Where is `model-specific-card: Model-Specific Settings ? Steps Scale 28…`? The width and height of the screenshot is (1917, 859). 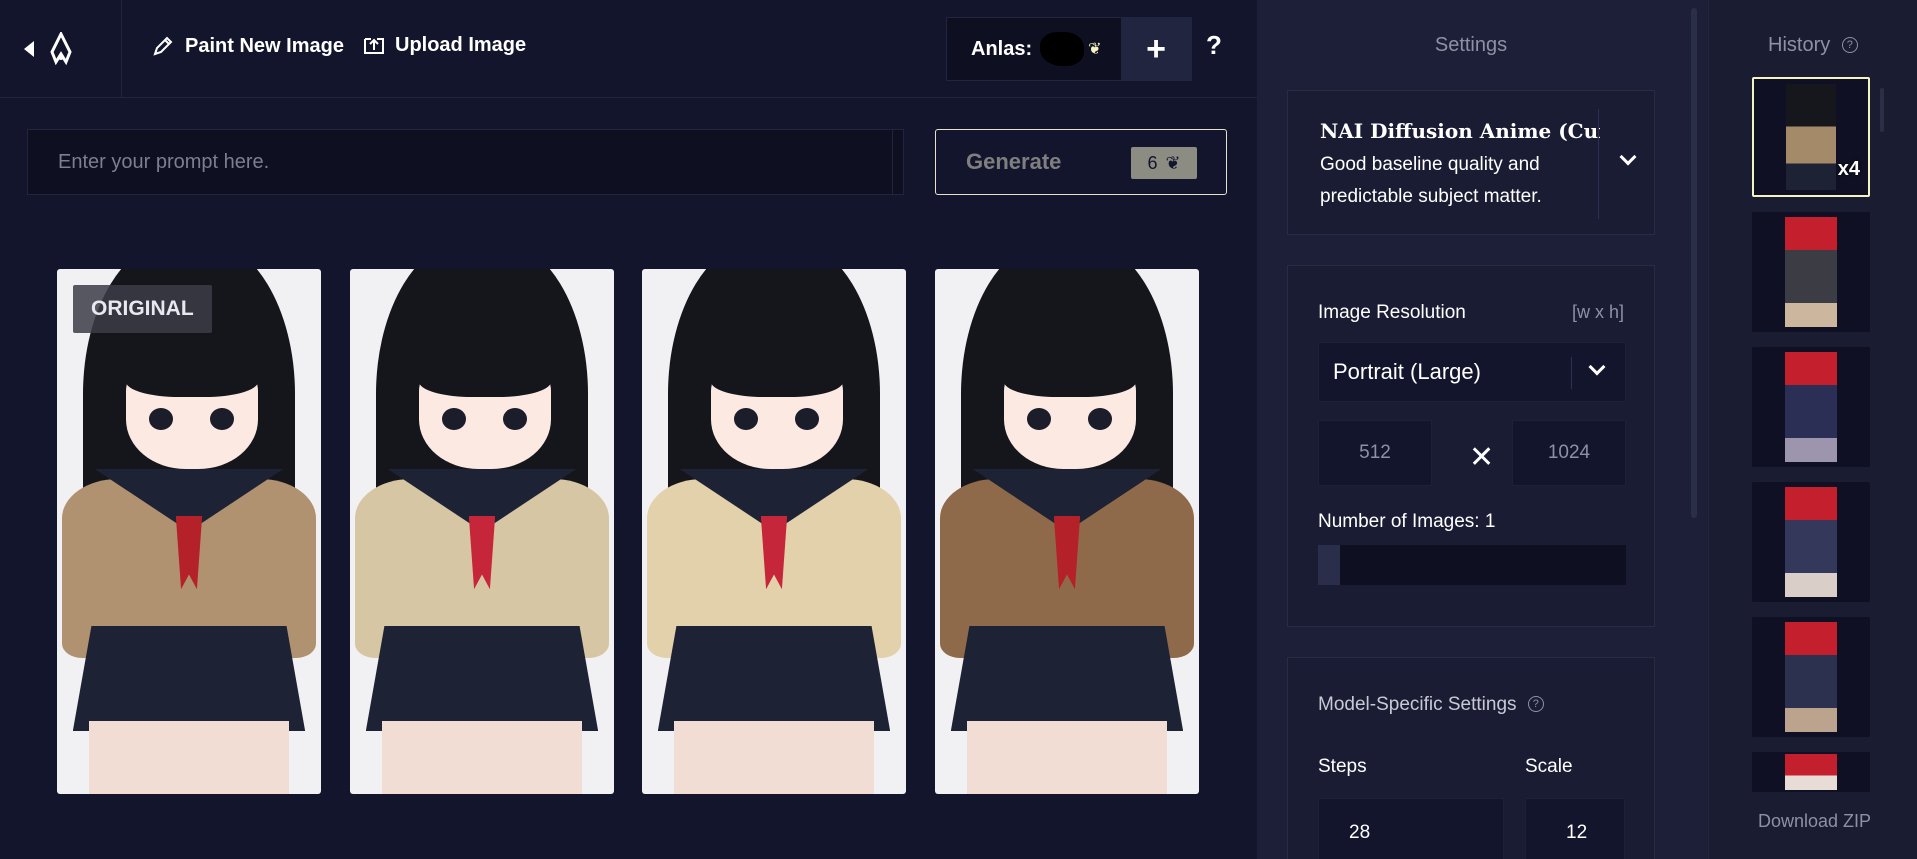
model-specific-card: Model-Specific Settings ? Steps Scale 28… is located at coordinates (1471, 758).